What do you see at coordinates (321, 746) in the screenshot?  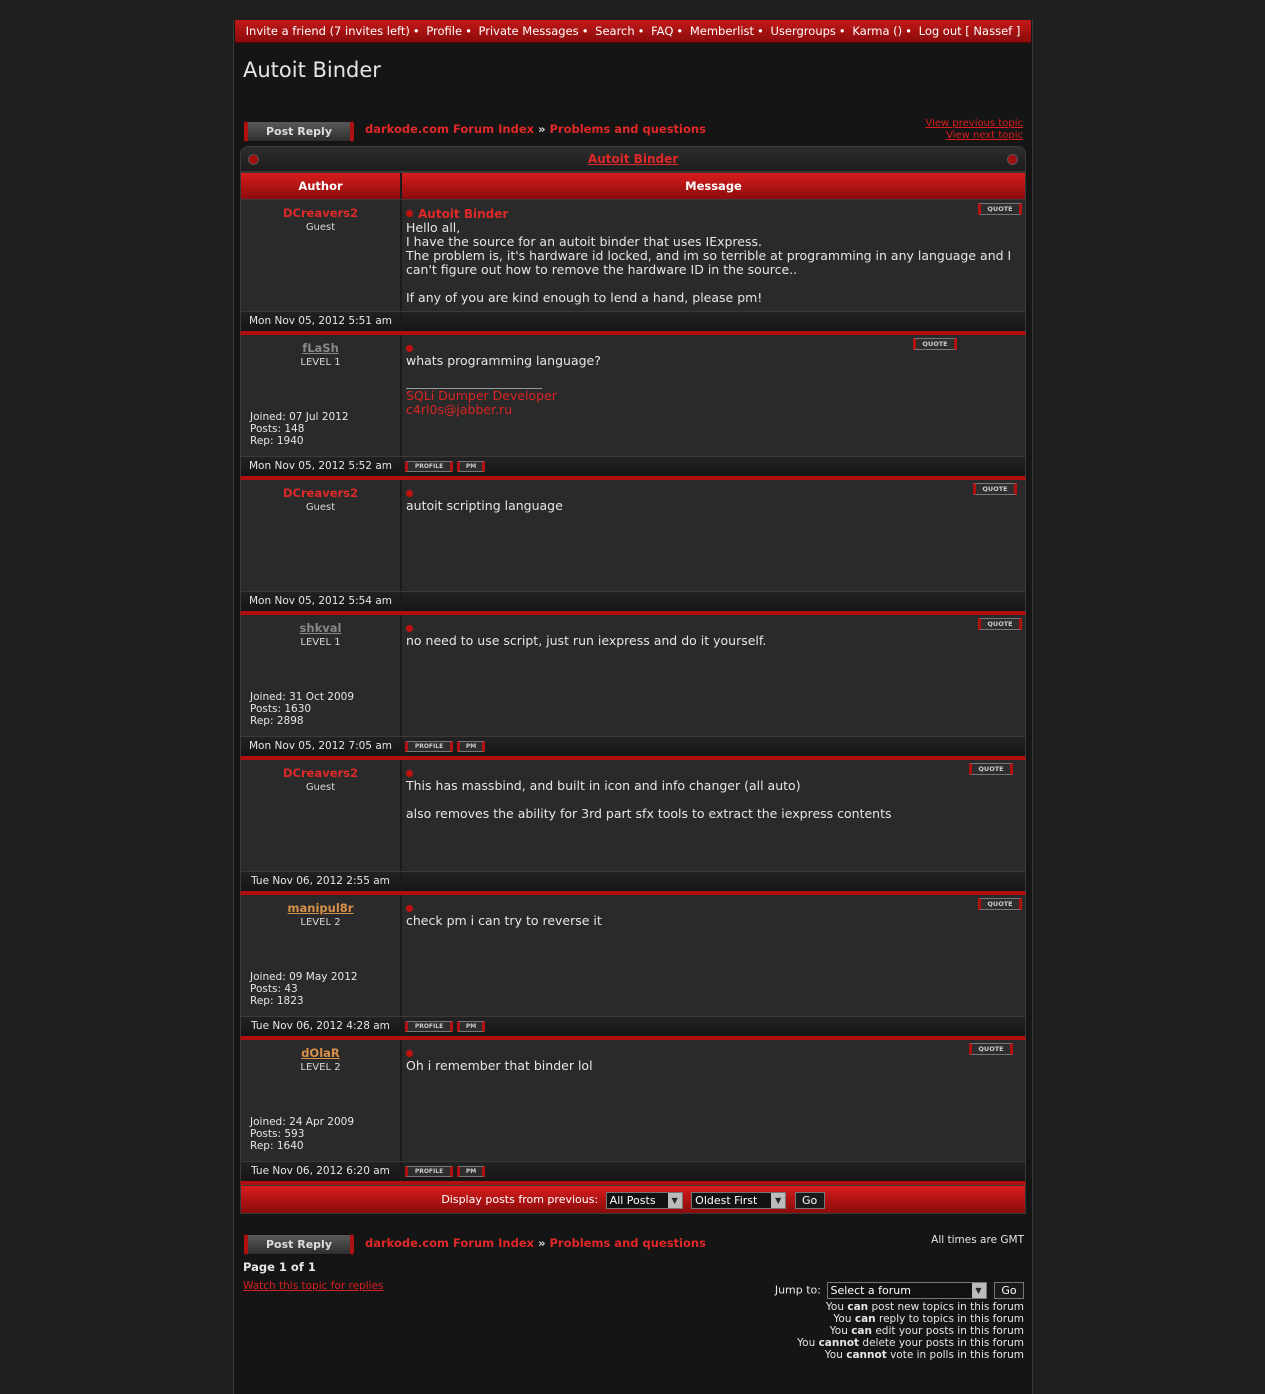 I see `post-date: Mon Nov 05, 2012 7:05 am` at bounding box center [321, 746].